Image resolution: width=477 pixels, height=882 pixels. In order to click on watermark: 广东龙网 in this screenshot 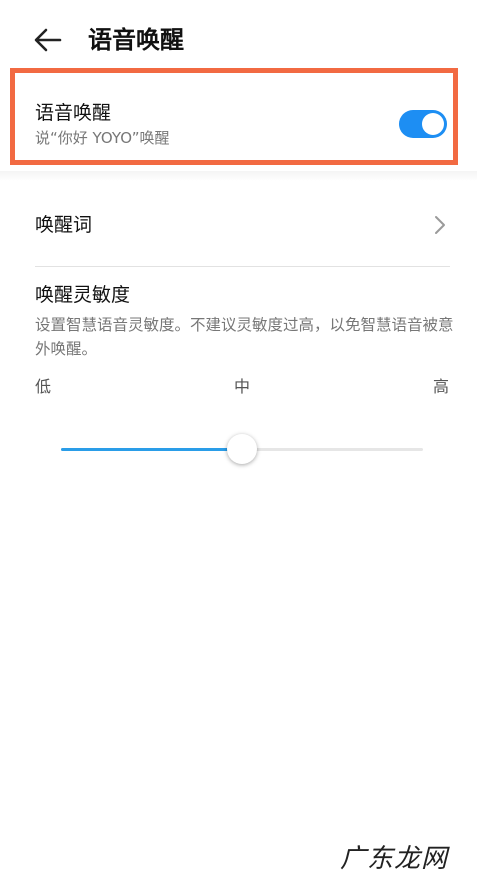, I will do `click(394, 859)`.